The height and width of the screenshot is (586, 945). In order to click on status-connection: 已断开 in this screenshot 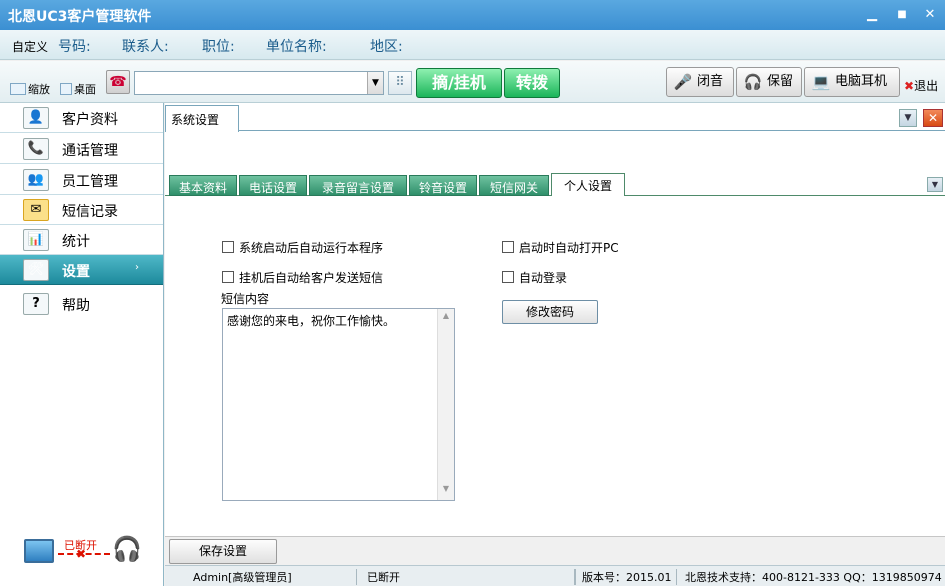, I will do `click(468, 577)`.